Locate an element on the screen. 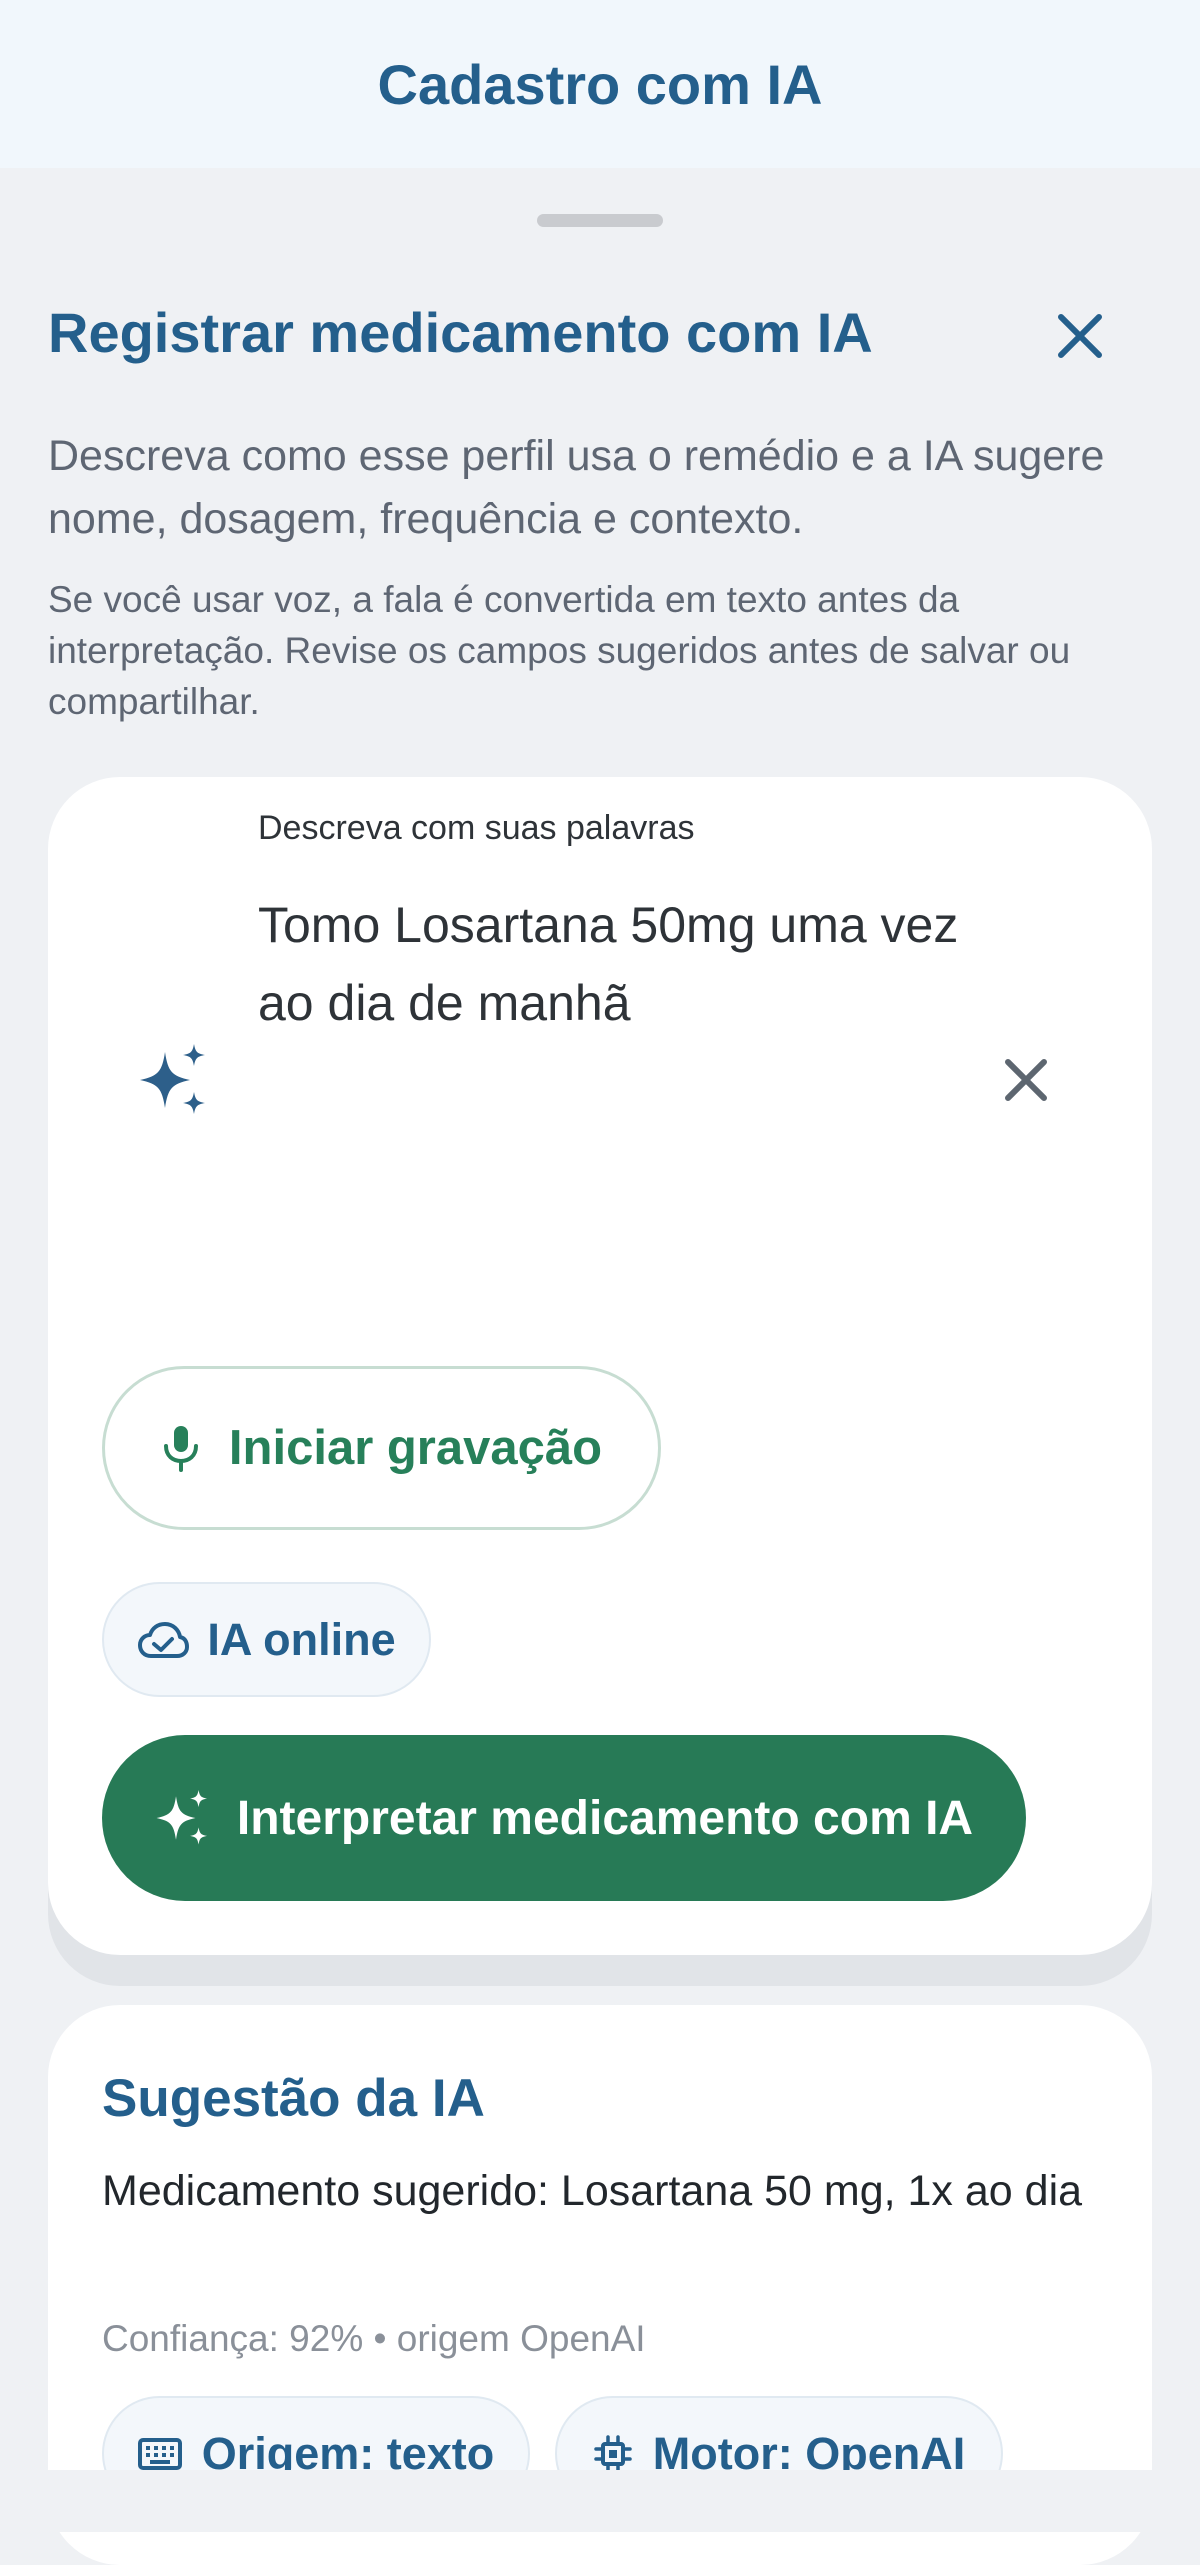  ai-status-label: IA online is located at coordinates (301, 1639).